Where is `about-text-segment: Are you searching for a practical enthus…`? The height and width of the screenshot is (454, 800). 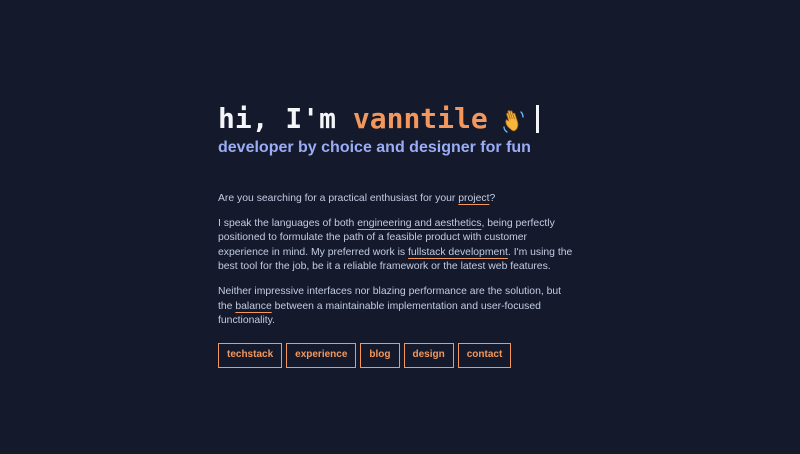
about-text-segment: Are you searching for a practical enthus… is located at coordinates (337, 198).